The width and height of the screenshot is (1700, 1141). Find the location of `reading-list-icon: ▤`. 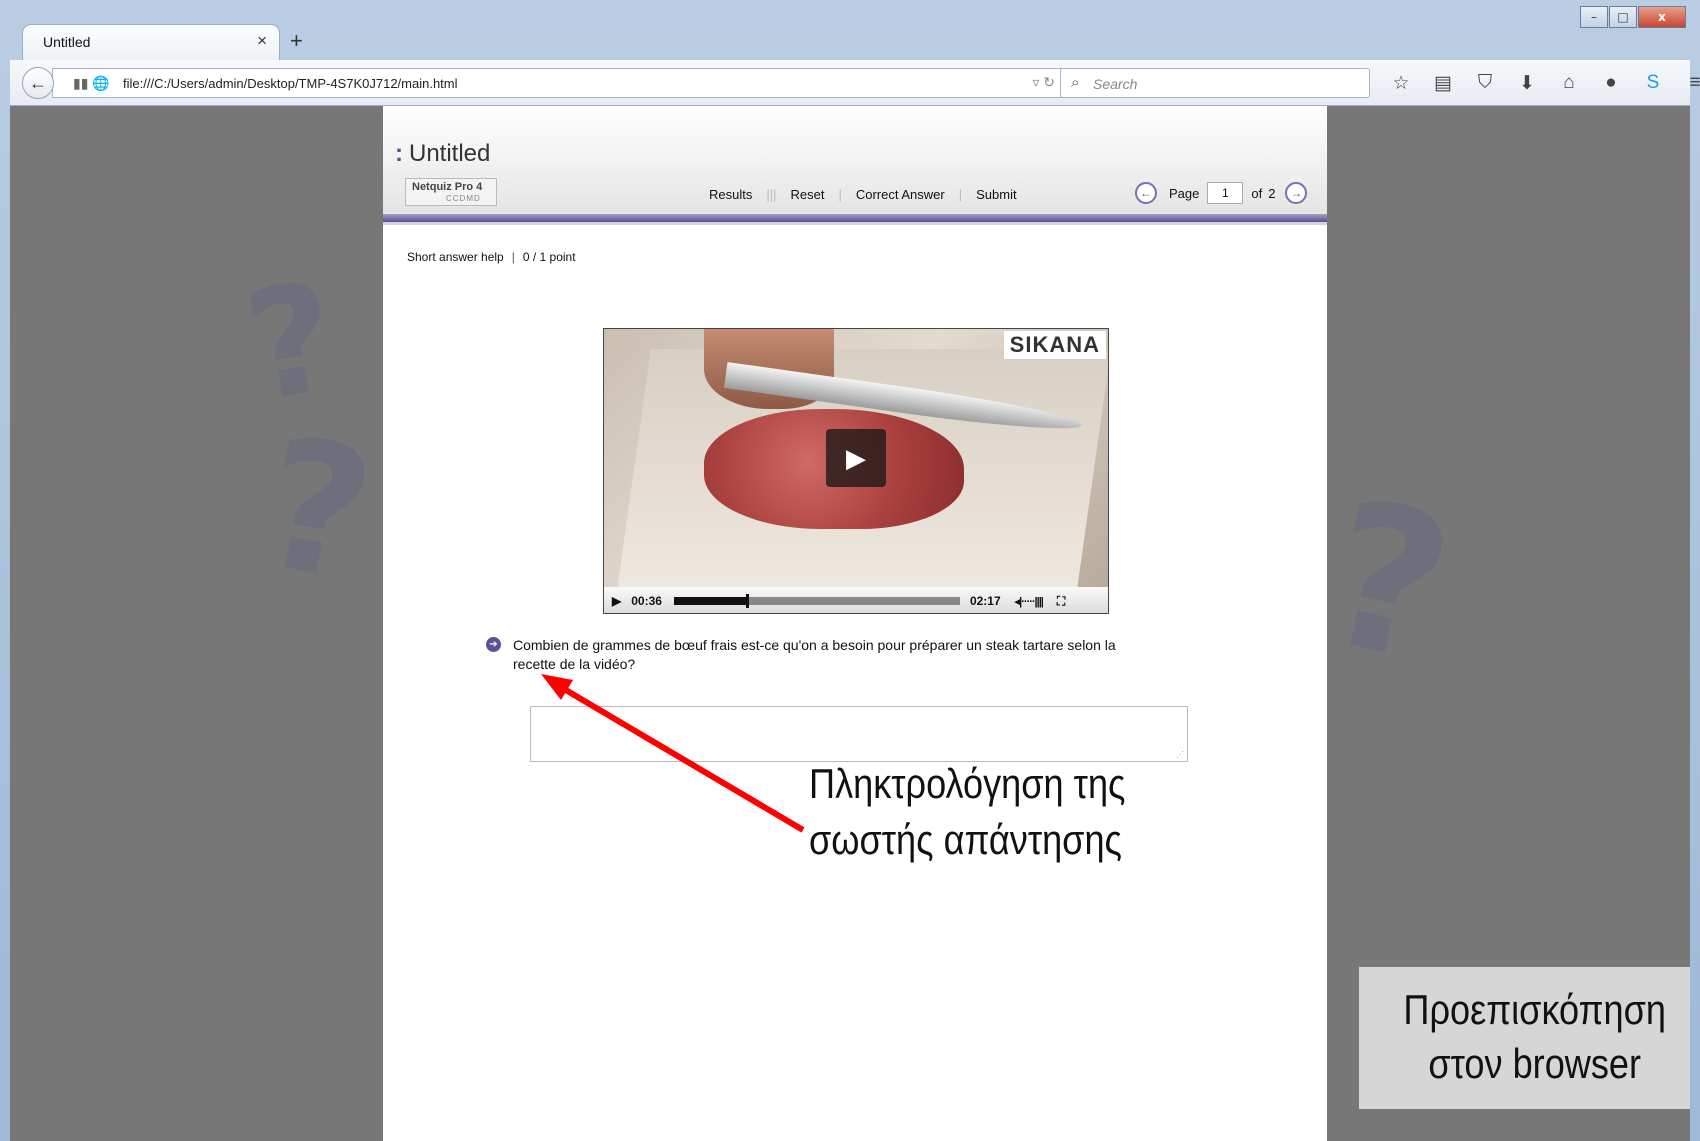

reading-list-icon: ▤ is located at coordinates (1443, 83).